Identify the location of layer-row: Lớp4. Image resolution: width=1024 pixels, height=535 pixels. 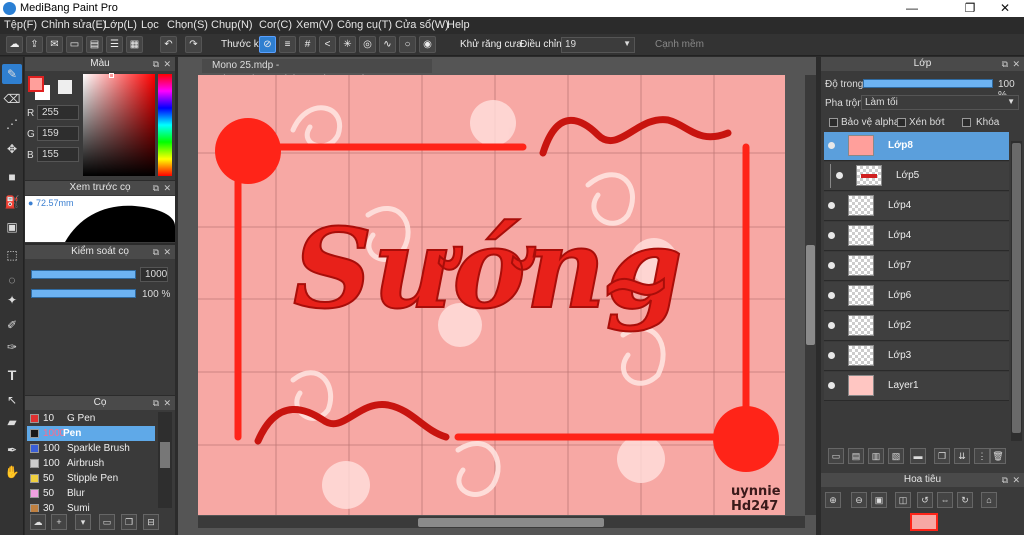
(916, 236).